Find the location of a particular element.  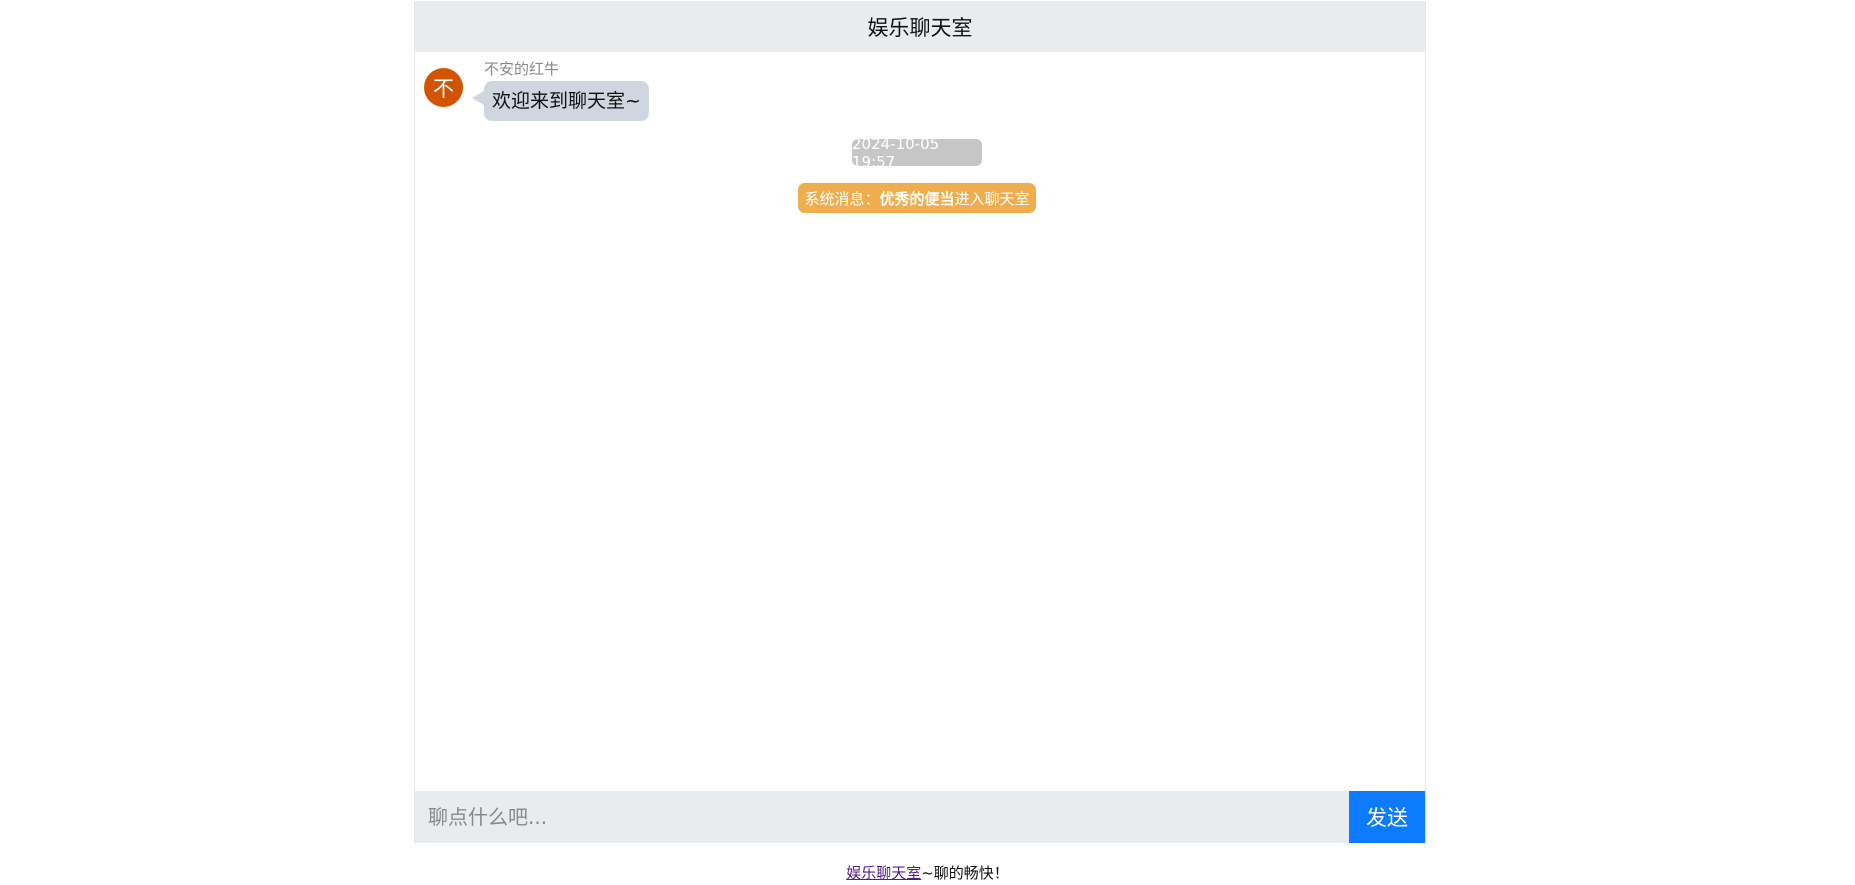

avatar: 不 is located at coordinates (443, 87).